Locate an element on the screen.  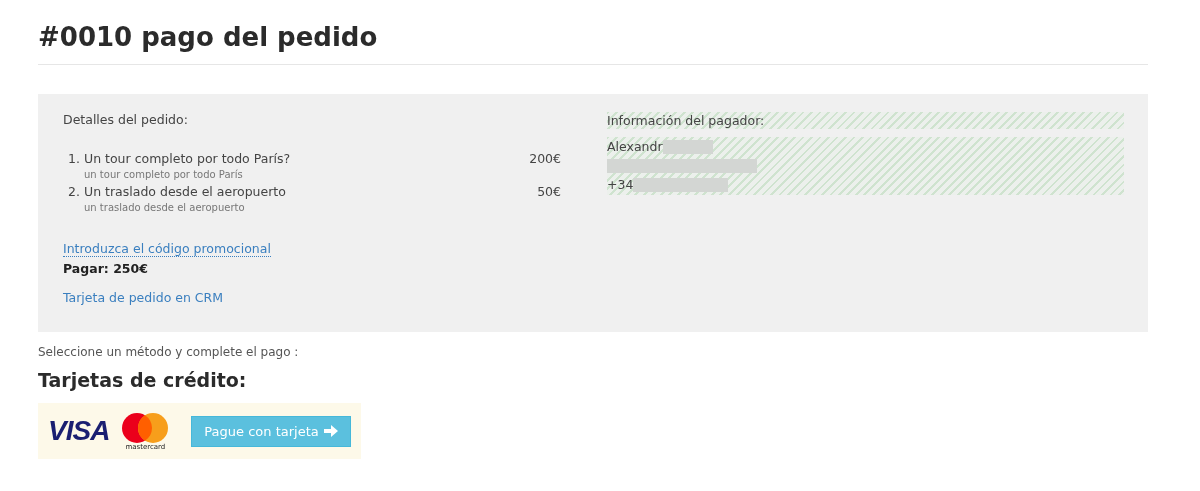
redacted-block is located at coordinates (687, 146).